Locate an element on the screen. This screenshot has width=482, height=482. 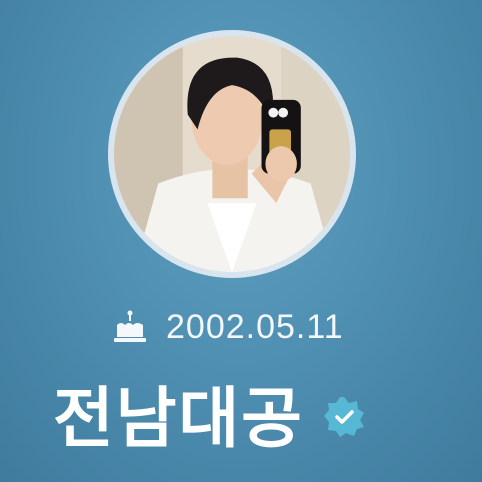
profile-name: 전남대공 is located at coordinates (178, 418).